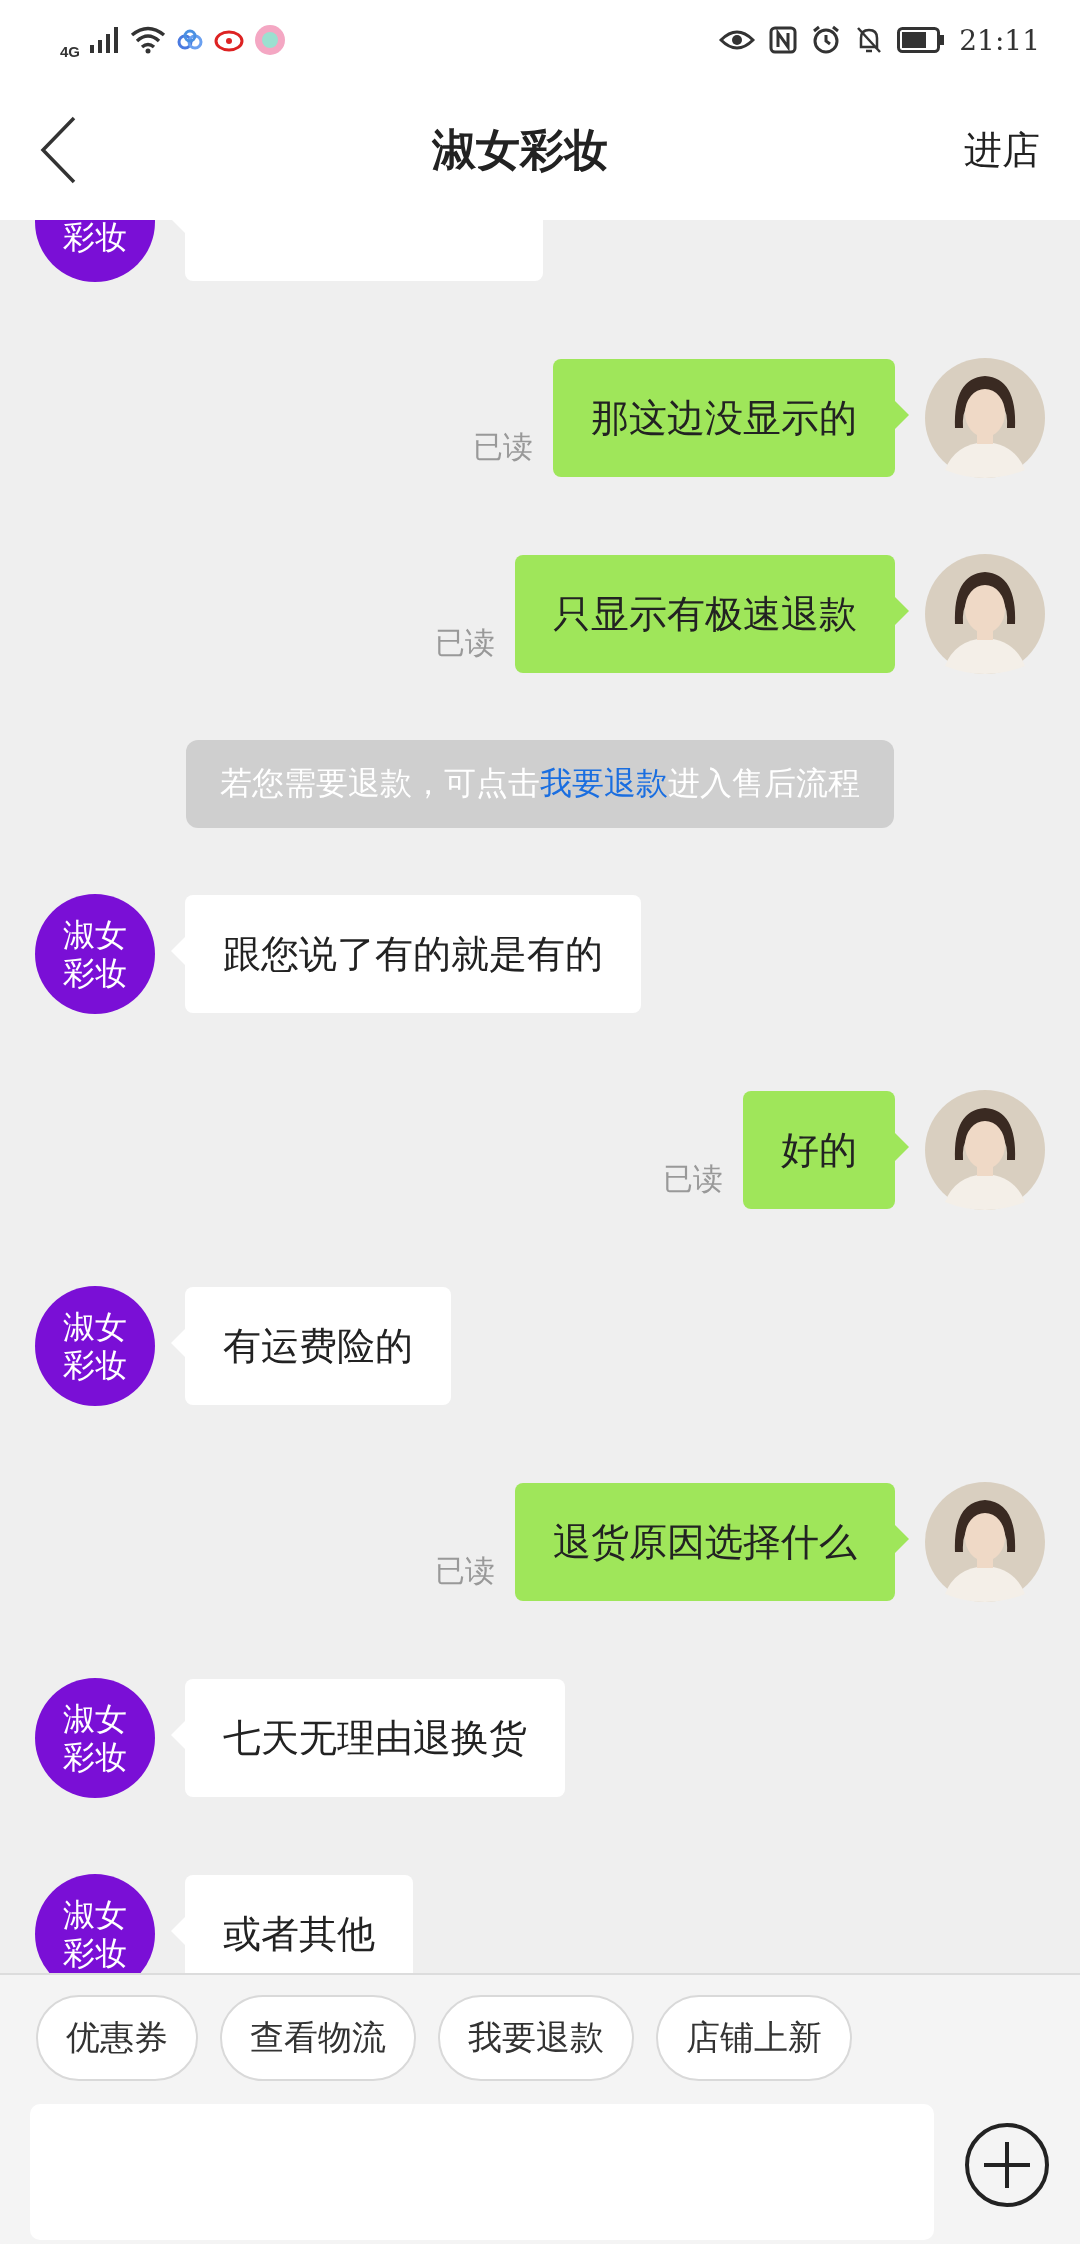  Describe the element at coordinates (58, 150) in the screenshot. I see `back-button` at that location.